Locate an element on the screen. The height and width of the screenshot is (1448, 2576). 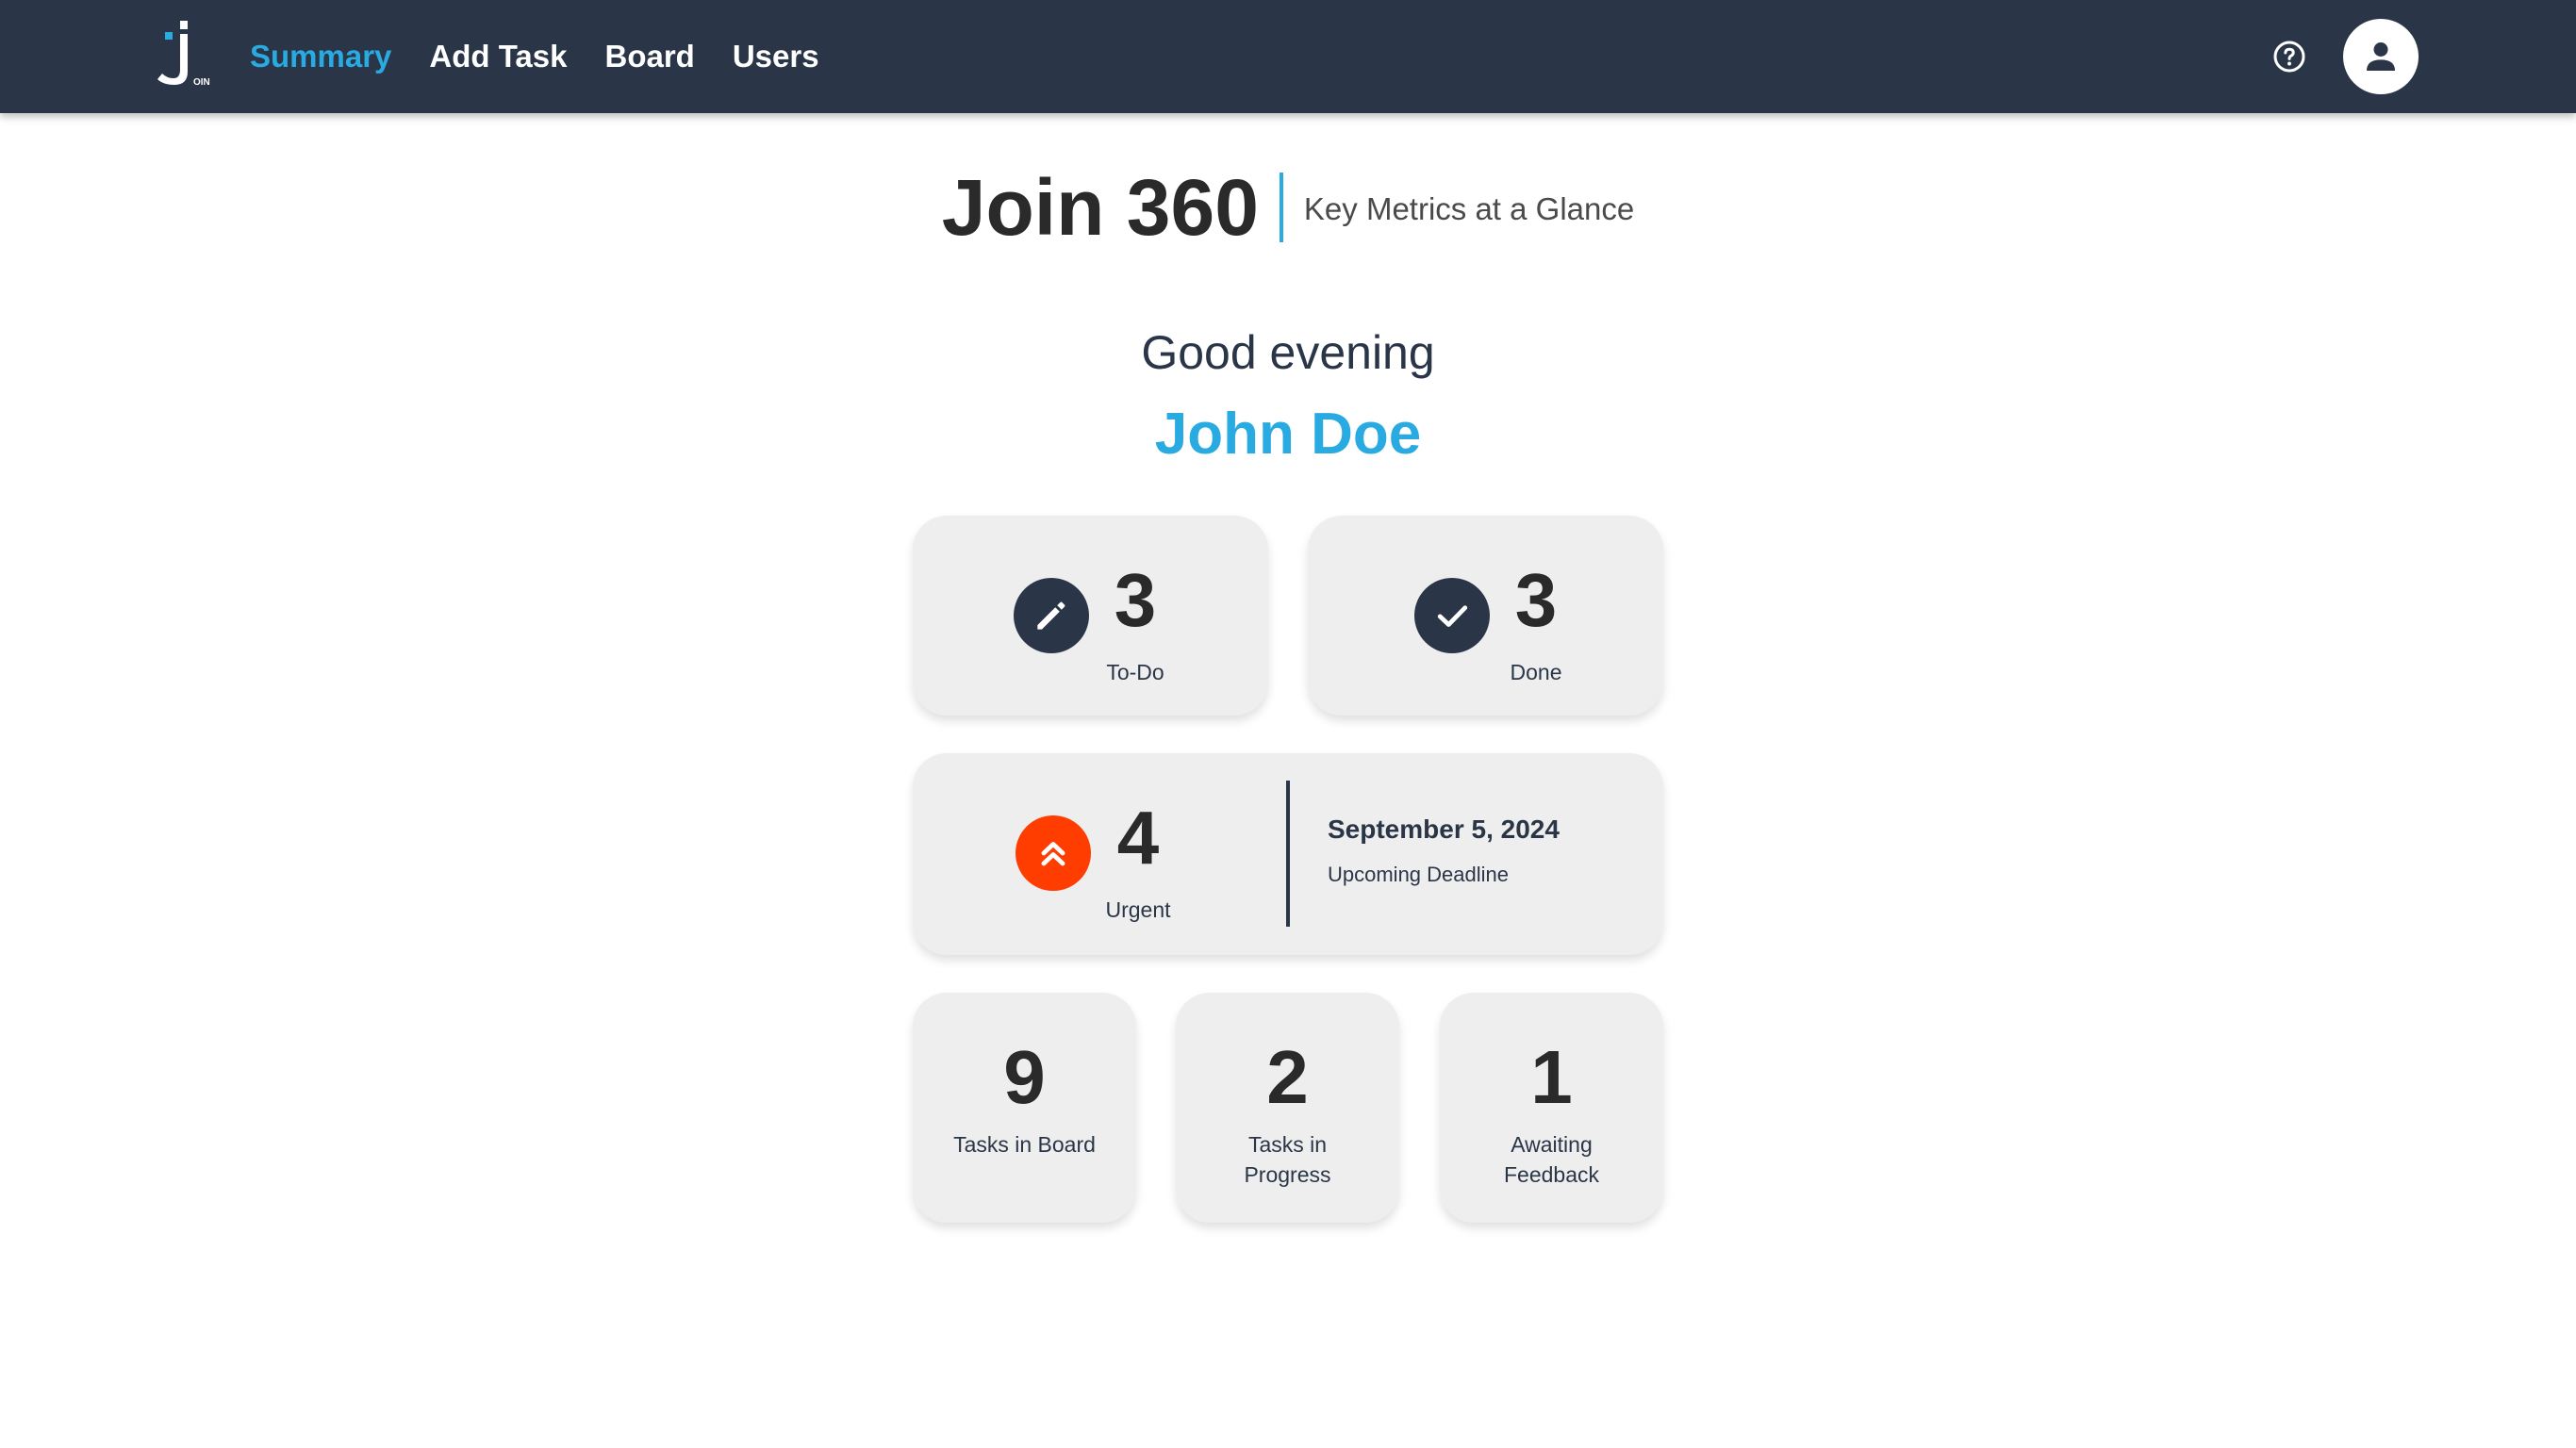
join-logo-icon: OIN is located at coordinates (183, 54).